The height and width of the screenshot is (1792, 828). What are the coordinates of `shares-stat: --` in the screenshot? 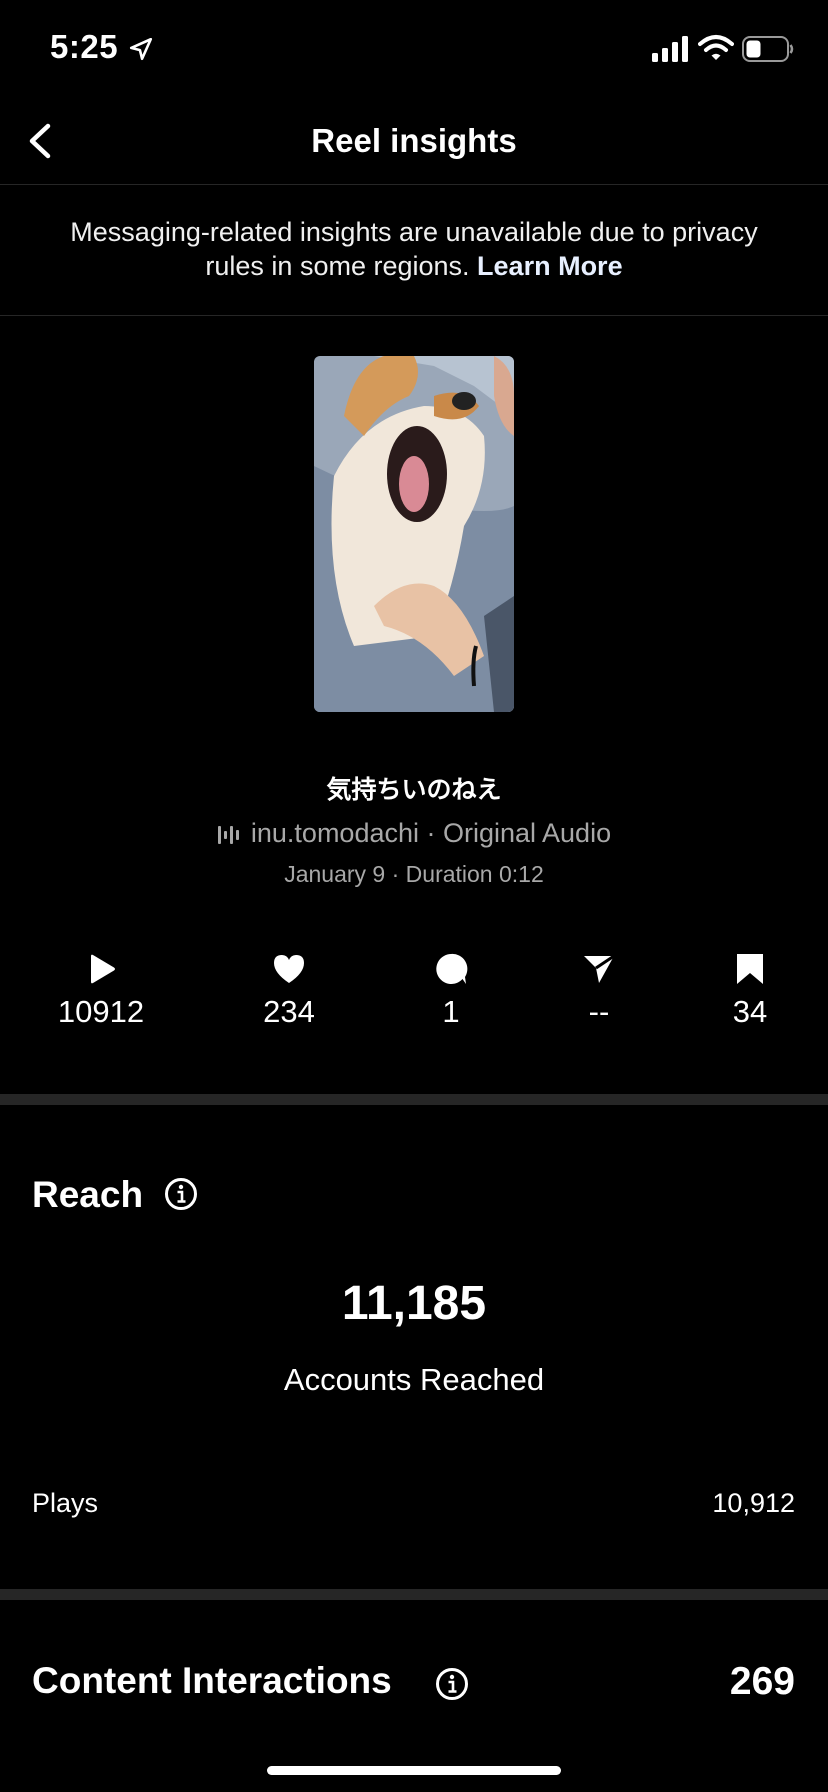 It's located at (599, 991).